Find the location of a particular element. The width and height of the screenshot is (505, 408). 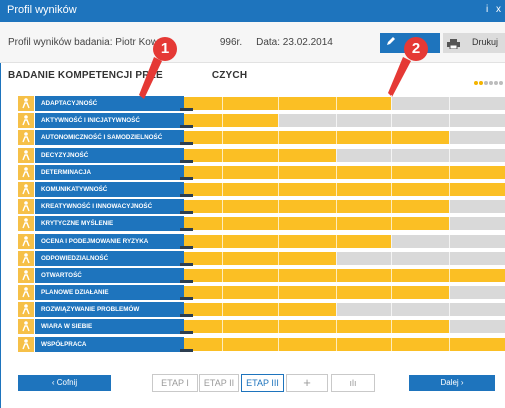

competency-label: ROZWIĄZYWANIE PROBLEMÓW is located at coordinates (109, 310).